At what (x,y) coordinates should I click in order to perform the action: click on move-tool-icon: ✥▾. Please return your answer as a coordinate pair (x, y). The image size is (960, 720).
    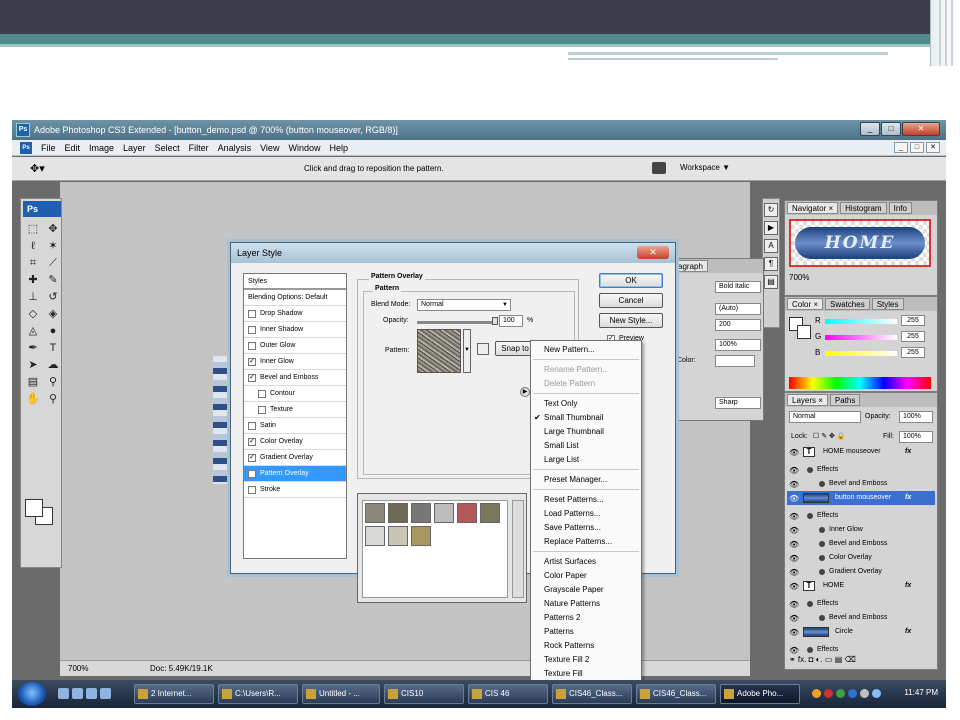
    Looking at the image, I should click on (37, 168).